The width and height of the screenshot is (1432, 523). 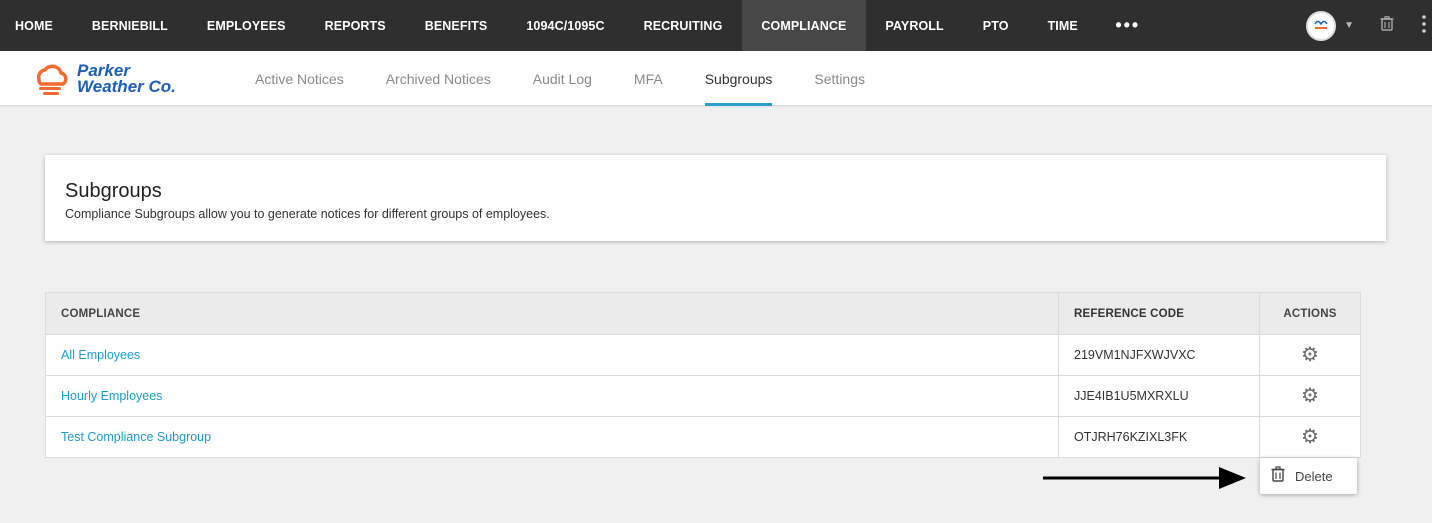 I want to click on company-logo-icon, so click(x=1321, y=25).